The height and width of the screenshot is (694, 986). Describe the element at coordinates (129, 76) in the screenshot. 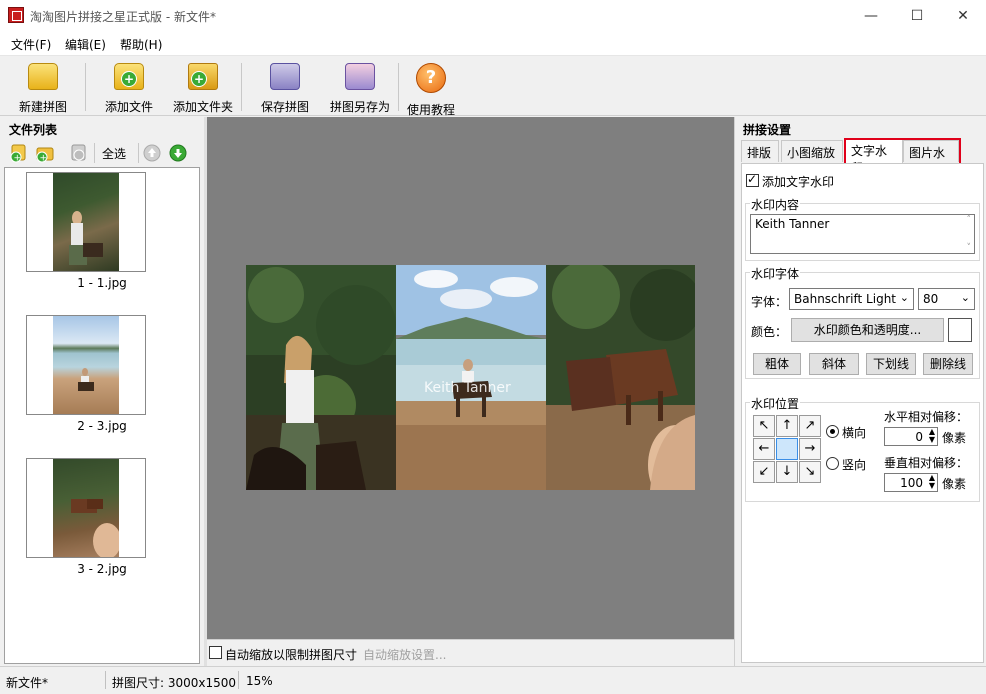

I see `add-file-icon: +` at that location.